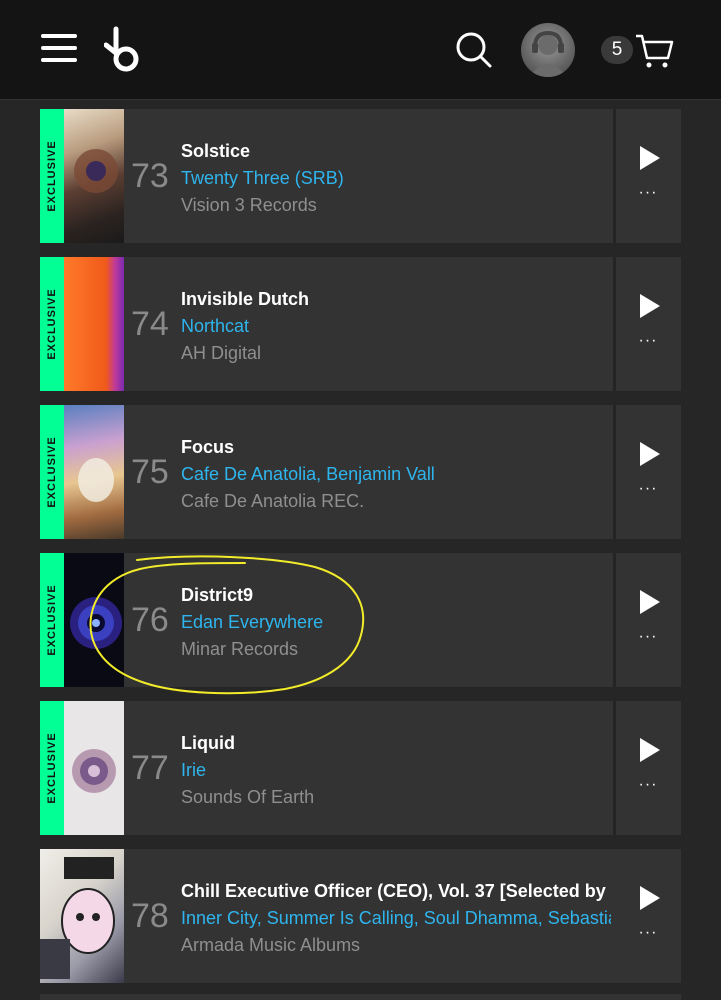 The width and height of the screenshot is (721, 1000). Describe the element at coordinates (150, 620) in the screenshot. I see `track-rank: 76` at that location.